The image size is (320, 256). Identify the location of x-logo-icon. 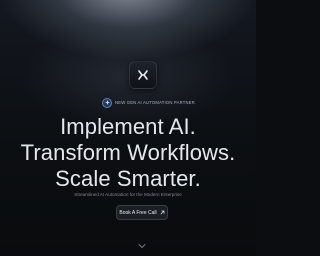
(143, 75).